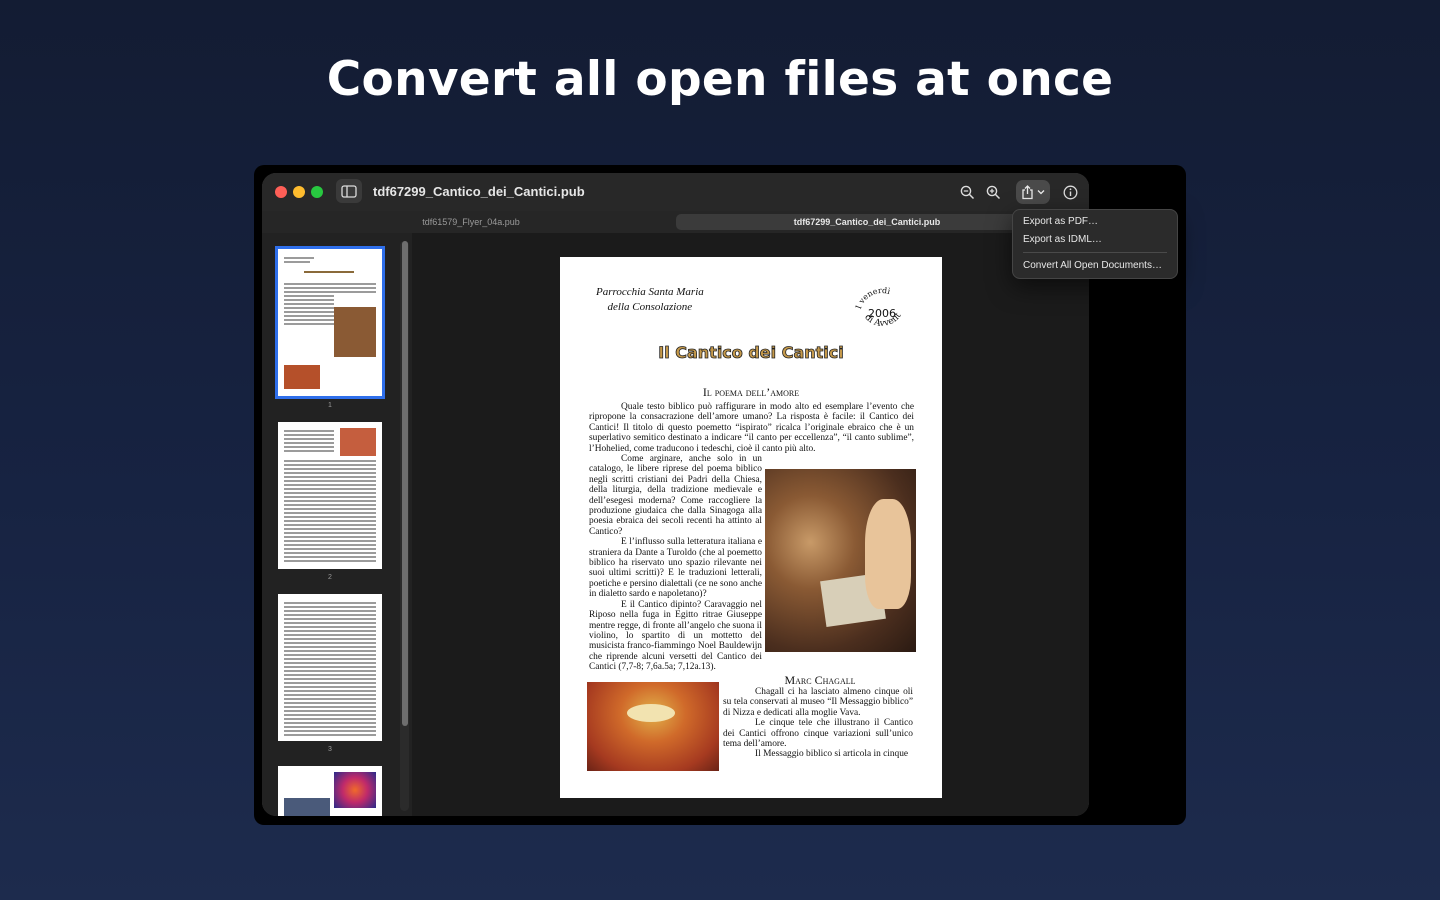 Image resolution: width=1440 pixels, height=900 pixels. Describe the element at coordinates (720, 79) in the screenshot. I see `headline: Convert all open files at once` at that location.